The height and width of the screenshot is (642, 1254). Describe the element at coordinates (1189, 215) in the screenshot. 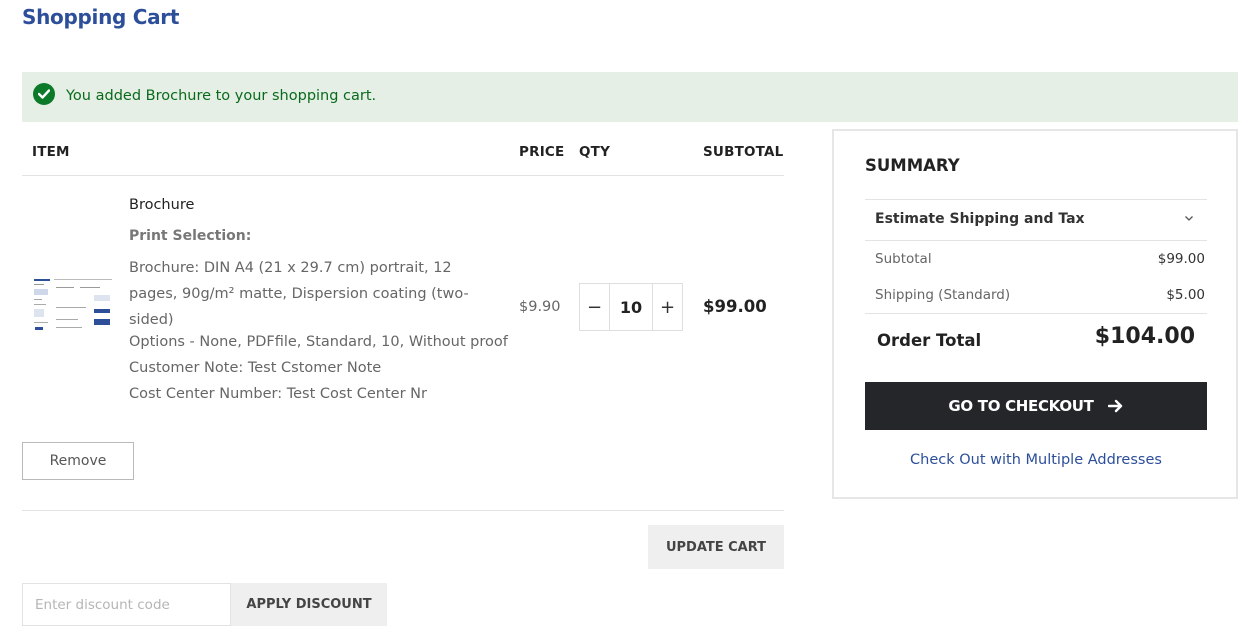

I see `chevron-down-icon` at that location.